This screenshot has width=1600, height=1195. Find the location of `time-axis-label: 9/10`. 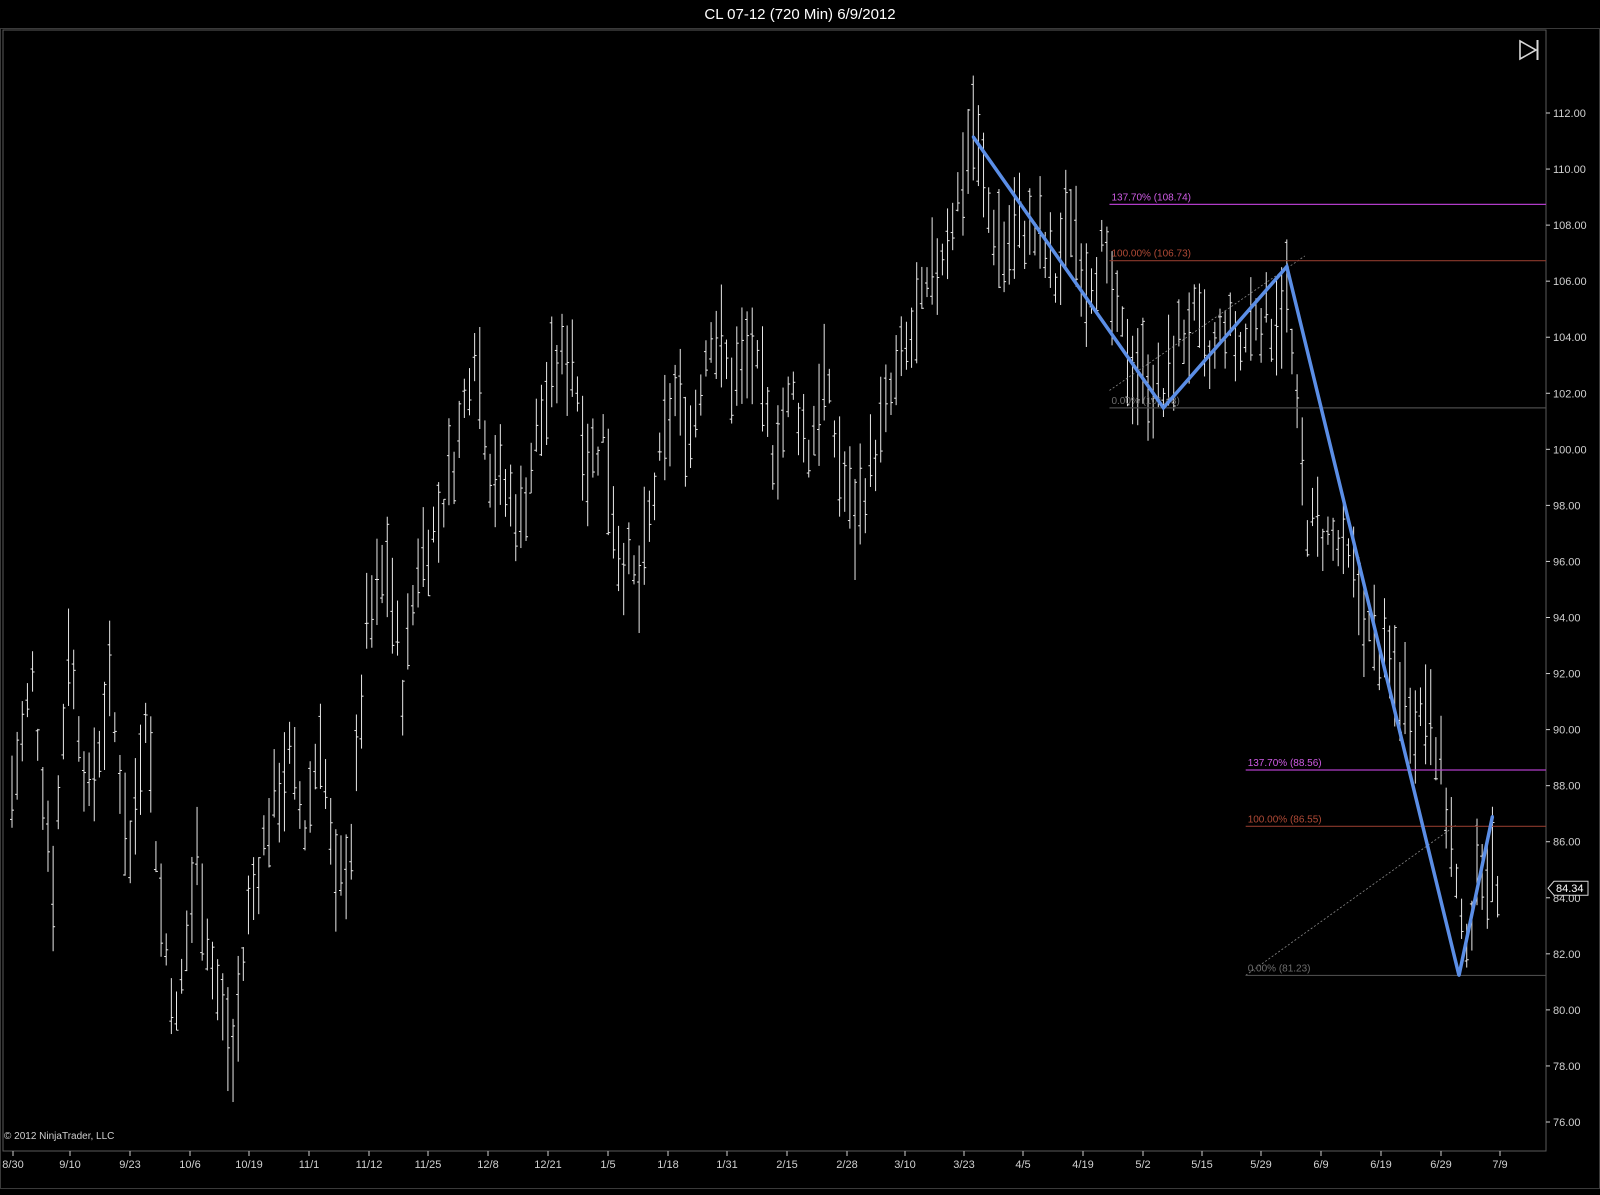

time-axis-label: 9/10 is located at coordinates (69, 1165).